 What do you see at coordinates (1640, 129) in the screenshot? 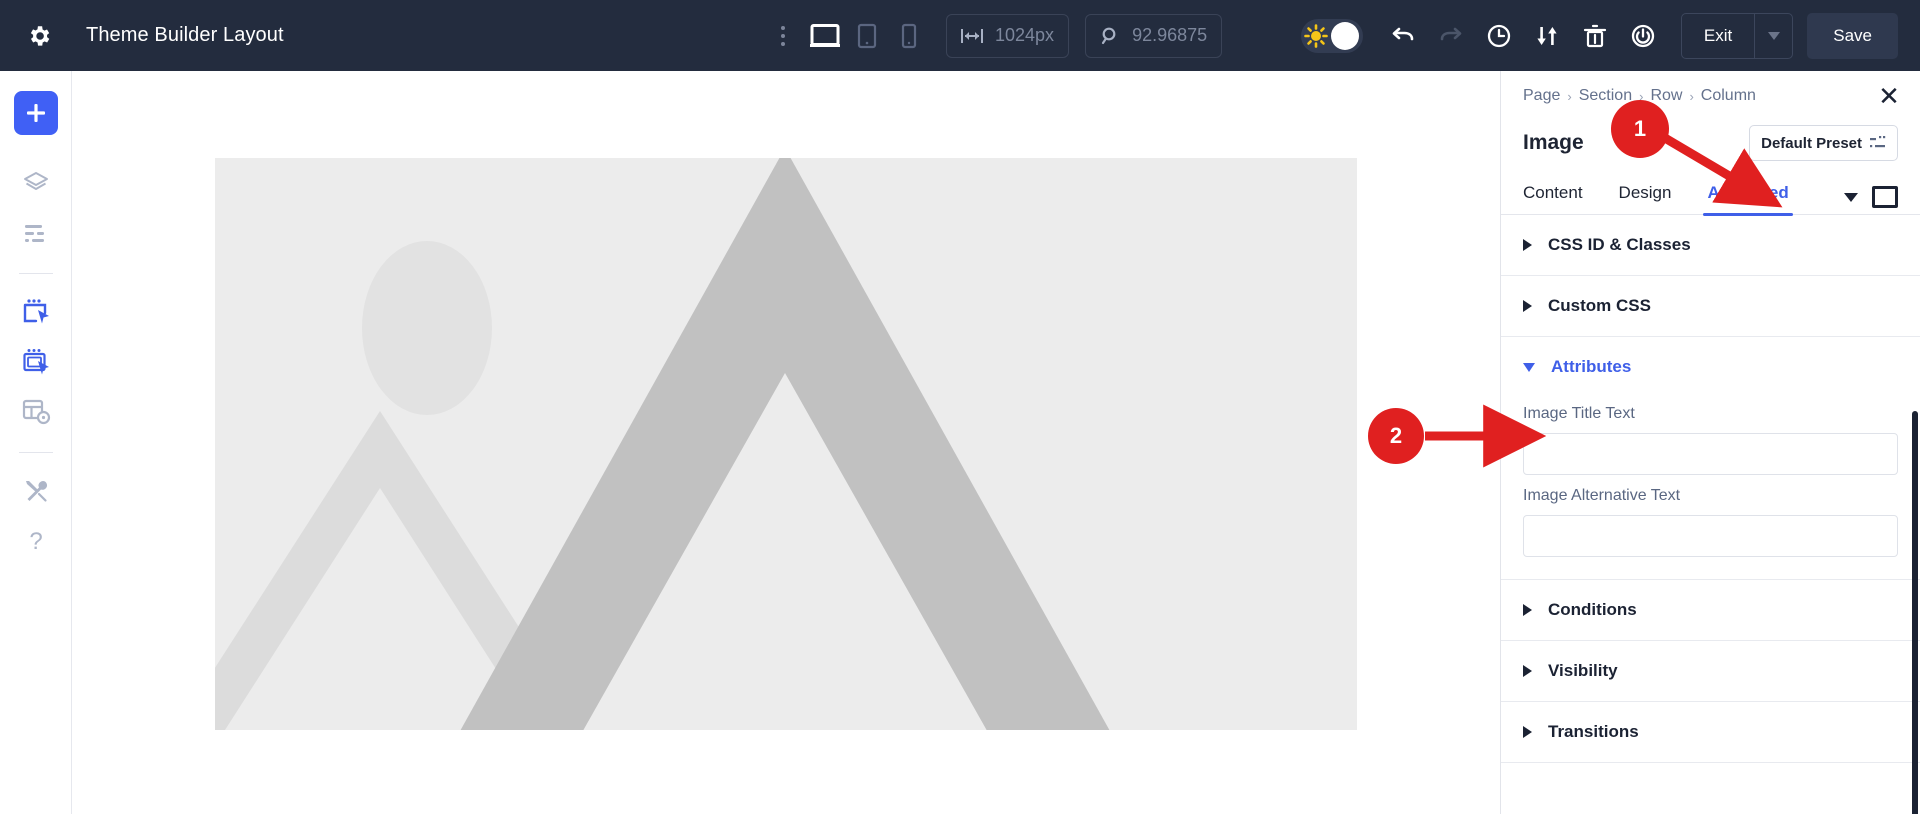
I see `annotation-badge-1: 1` at bounding box center [1640, 129].